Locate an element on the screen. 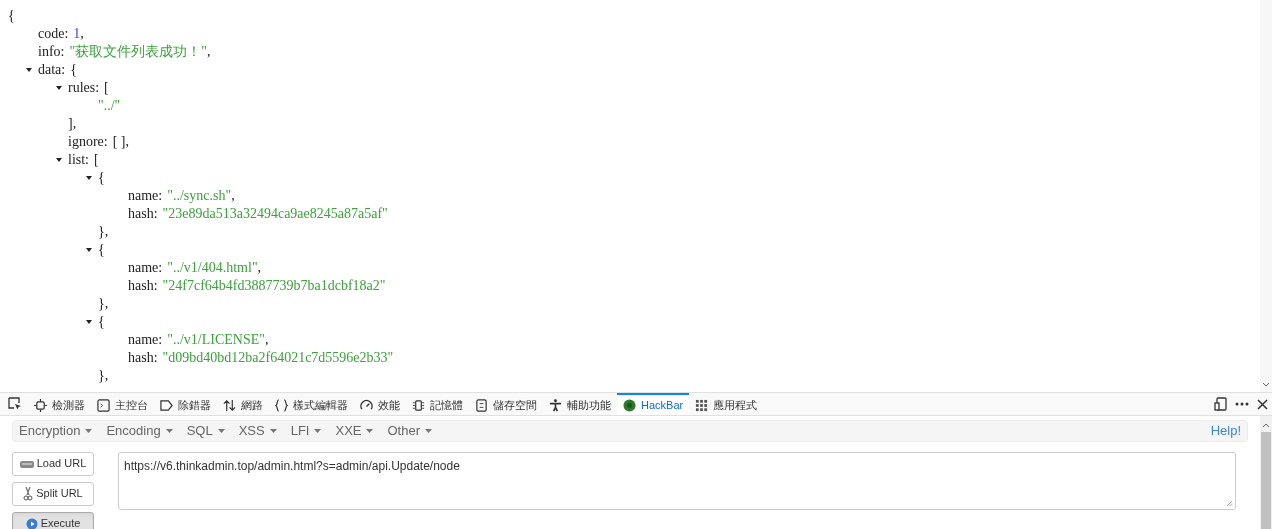  hackbar-icon is located at coordinates (629, 405).